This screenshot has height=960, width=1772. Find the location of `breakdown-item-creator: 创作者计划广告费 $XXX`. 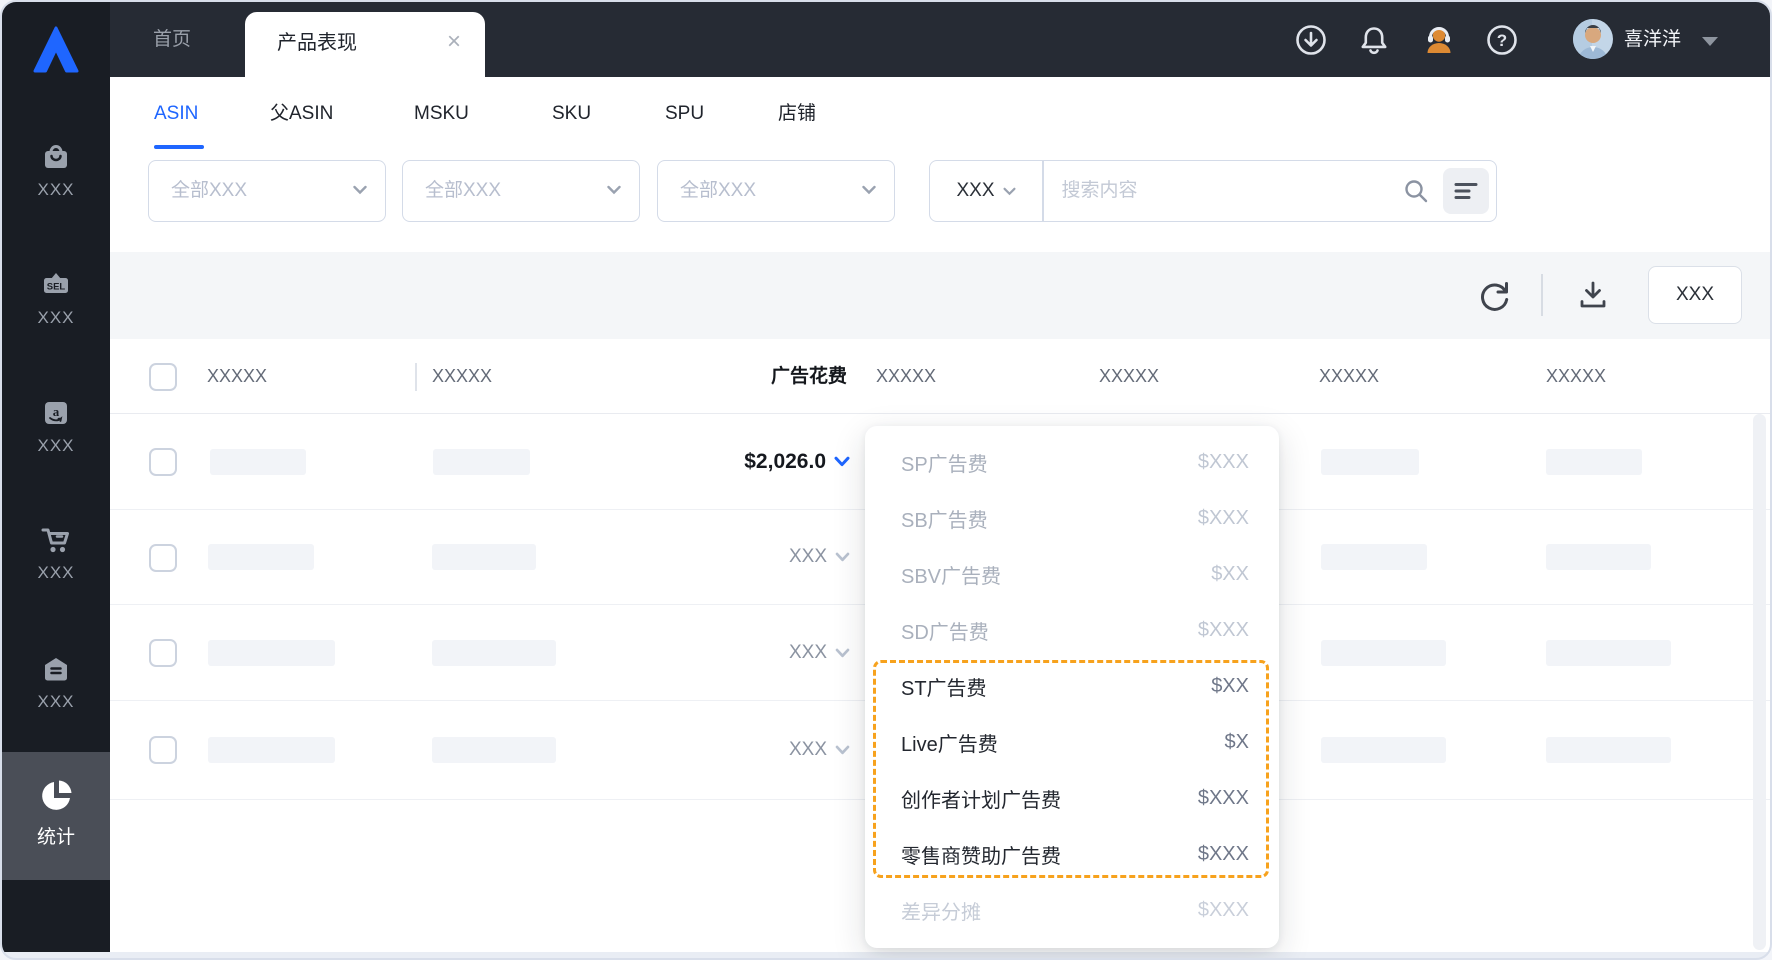

breakdown-item-creator: 创作者计划广告费 $XXX is located at coordinates (1072, 798).